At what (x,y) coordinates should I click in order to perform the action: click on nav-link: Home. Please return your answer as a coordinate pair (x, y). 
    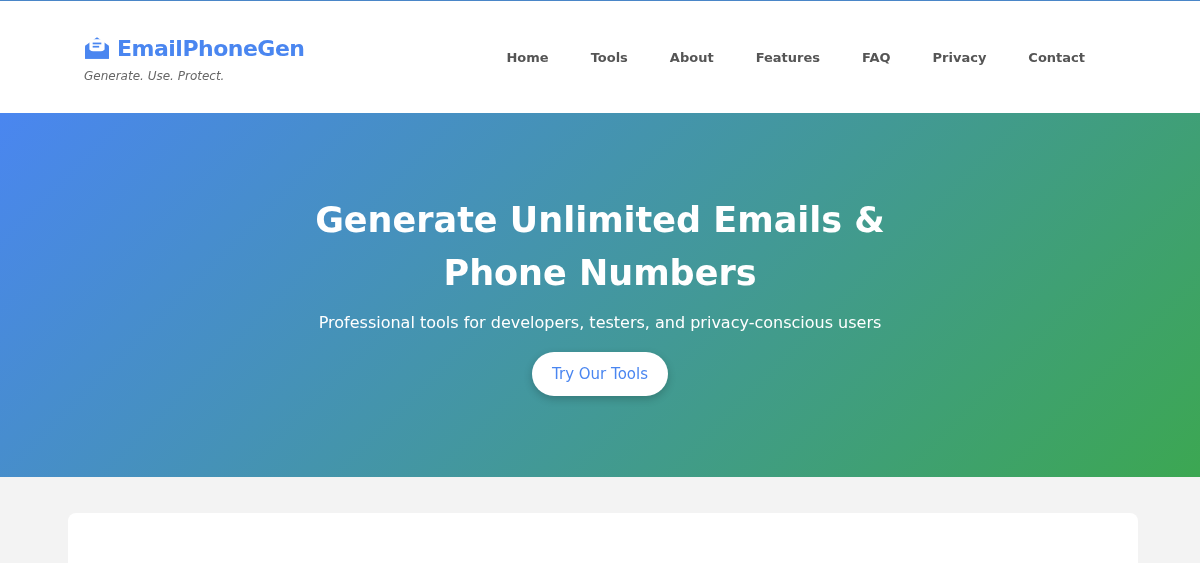
    Looking at the image, I should click on (527, 57).